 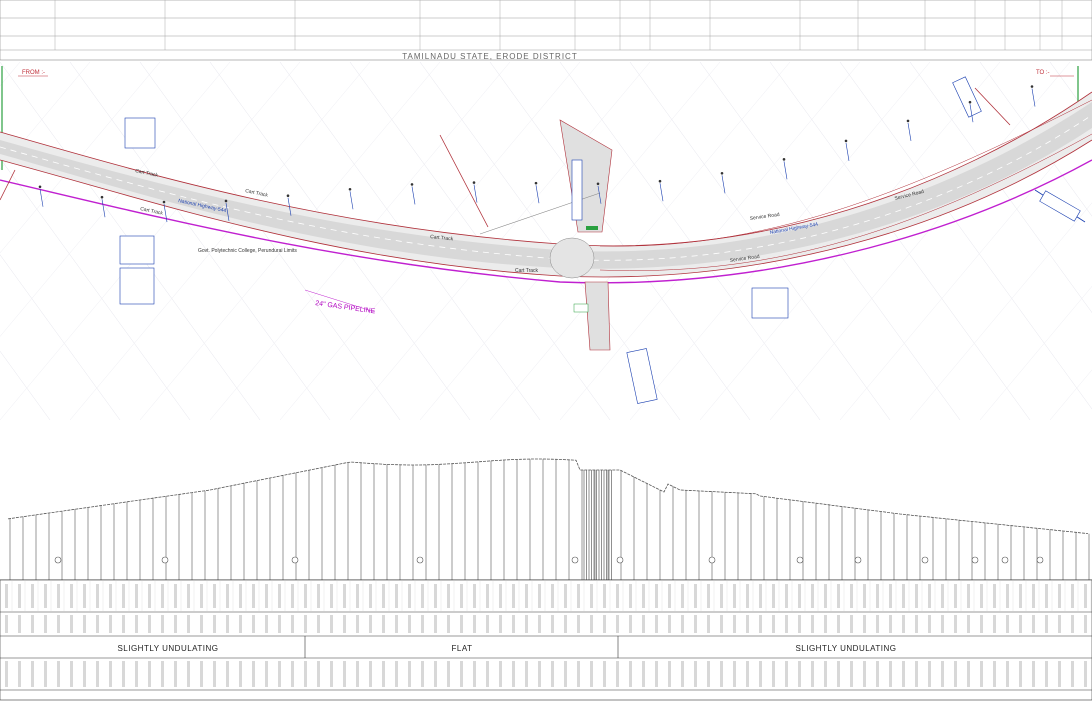 I want to click on annotation-box, so click(x=140, y=133).